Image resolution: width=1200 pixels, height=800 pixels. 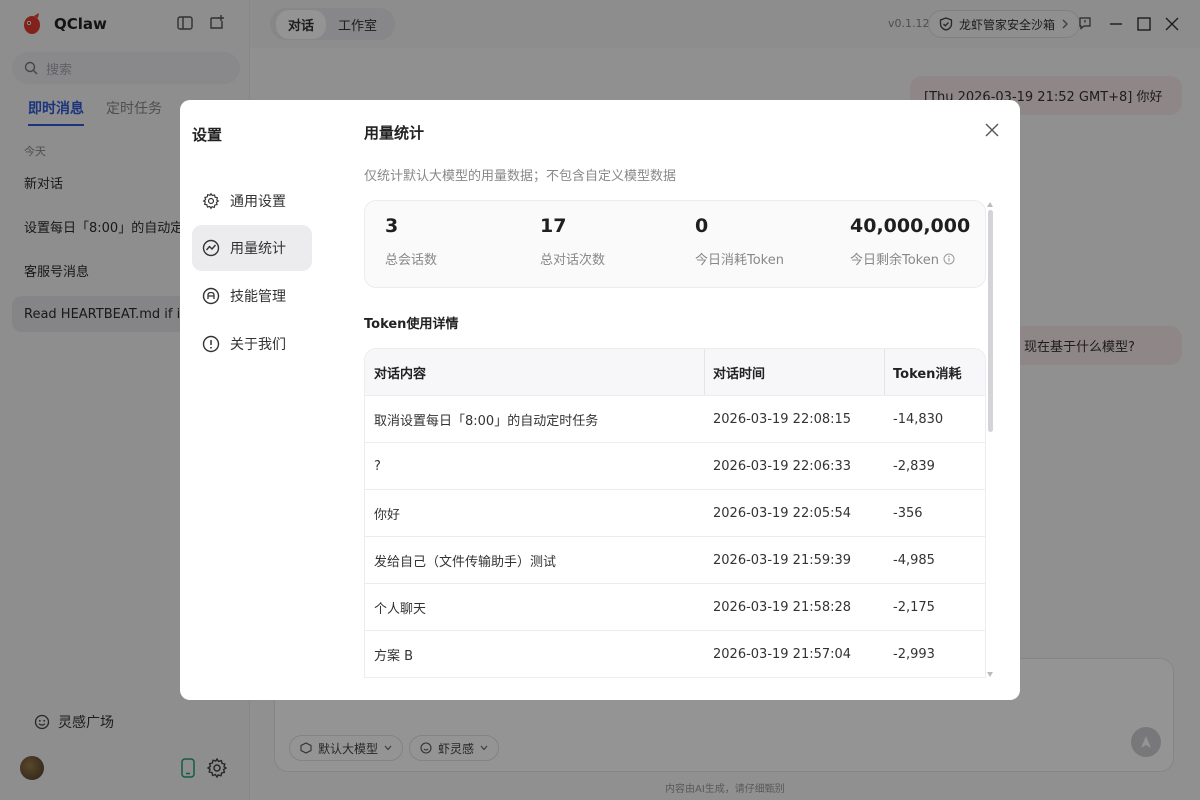 What do you see at coordinates (411, 241) in the screenshot?
I see `stat-total-sessions: 3 总会话数` at bounding box center [411, 241].